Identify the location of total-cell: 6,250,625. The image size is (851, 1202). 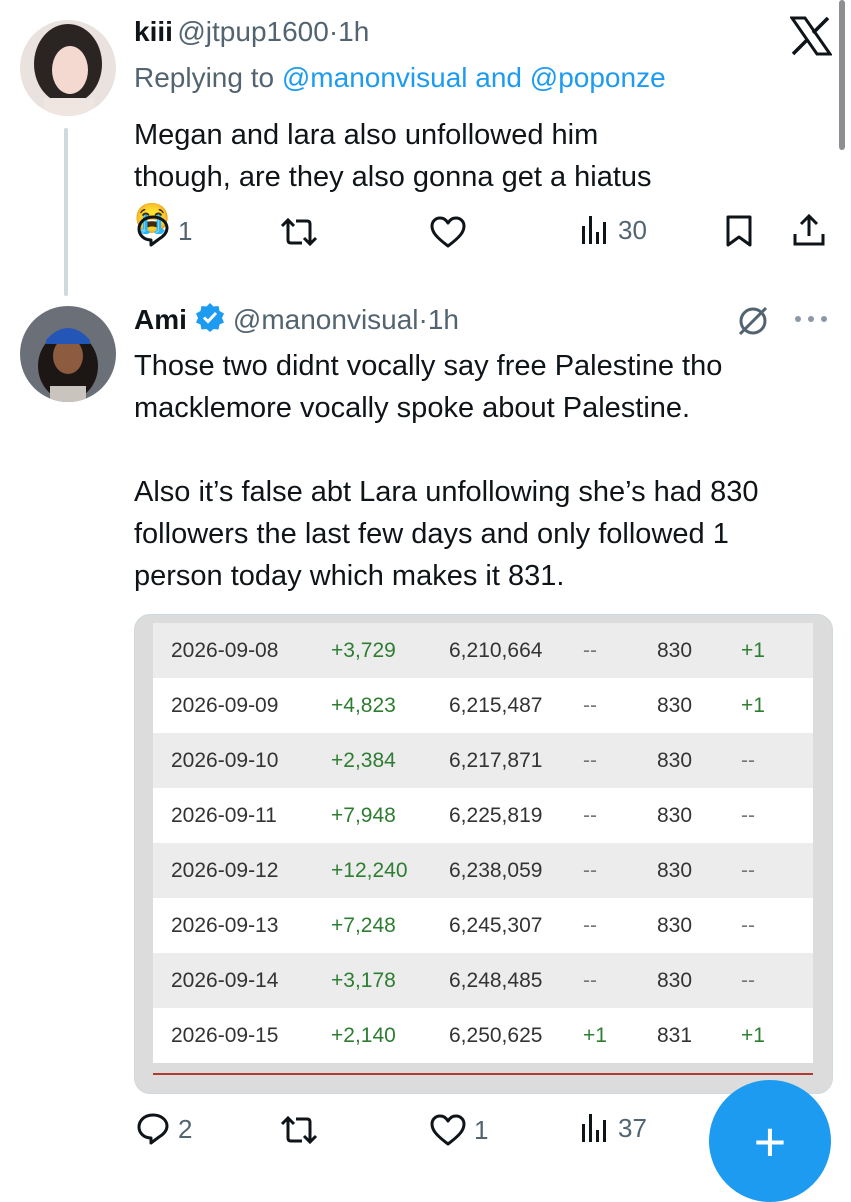
(496, 1035).